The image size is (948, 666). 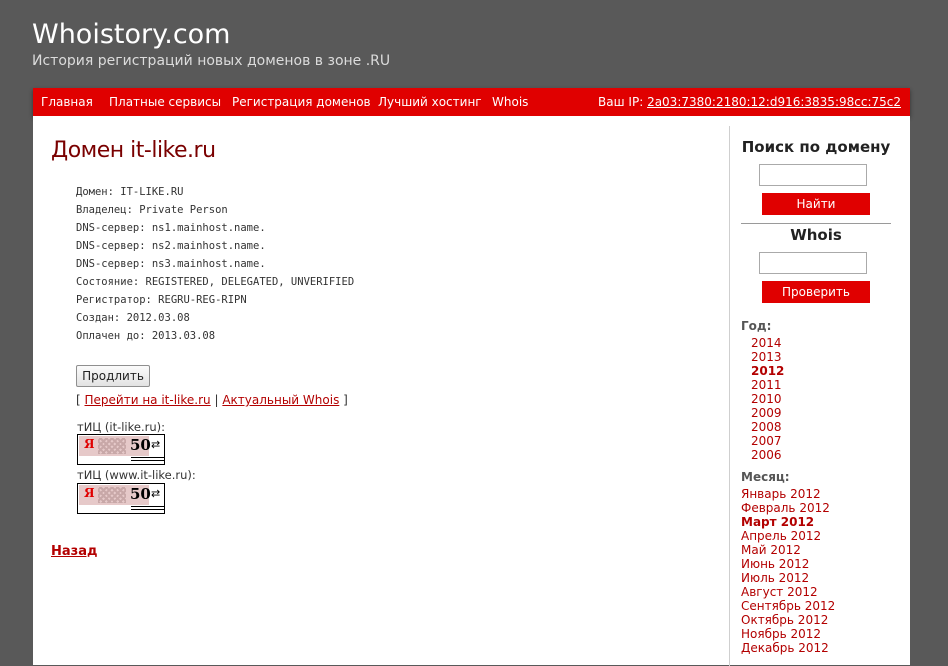 I want to click on whois-line-dns2: DNS-сервер: ns2.mainhost.name., so click(x=171, y=246).